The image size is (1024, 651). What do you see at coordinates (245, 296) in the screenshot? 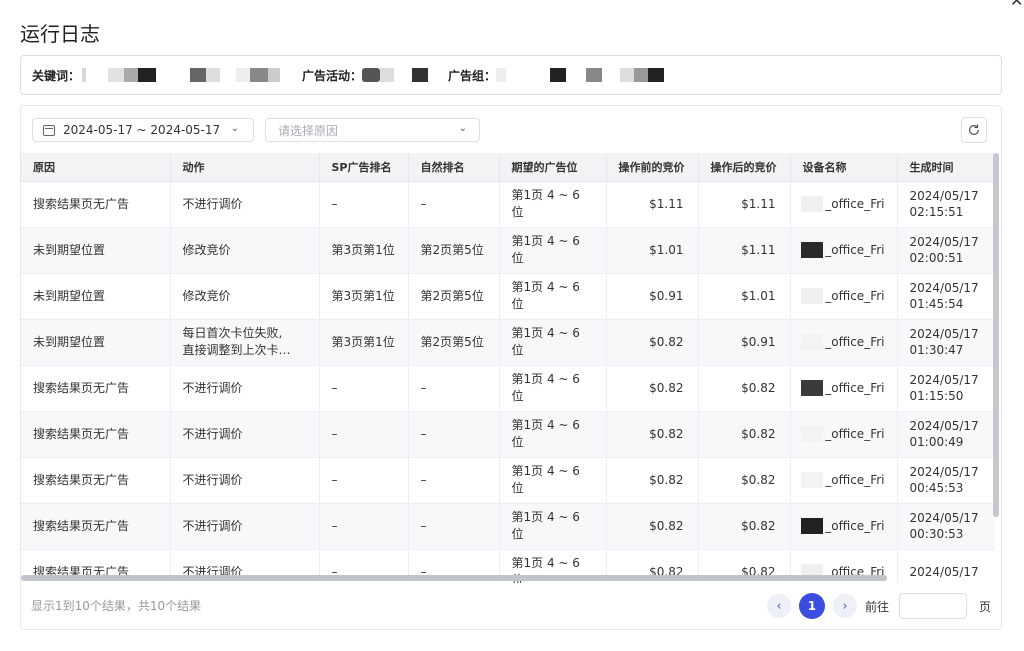
I see `table-cell: 修改竞价` at bounding box center [245, 296].